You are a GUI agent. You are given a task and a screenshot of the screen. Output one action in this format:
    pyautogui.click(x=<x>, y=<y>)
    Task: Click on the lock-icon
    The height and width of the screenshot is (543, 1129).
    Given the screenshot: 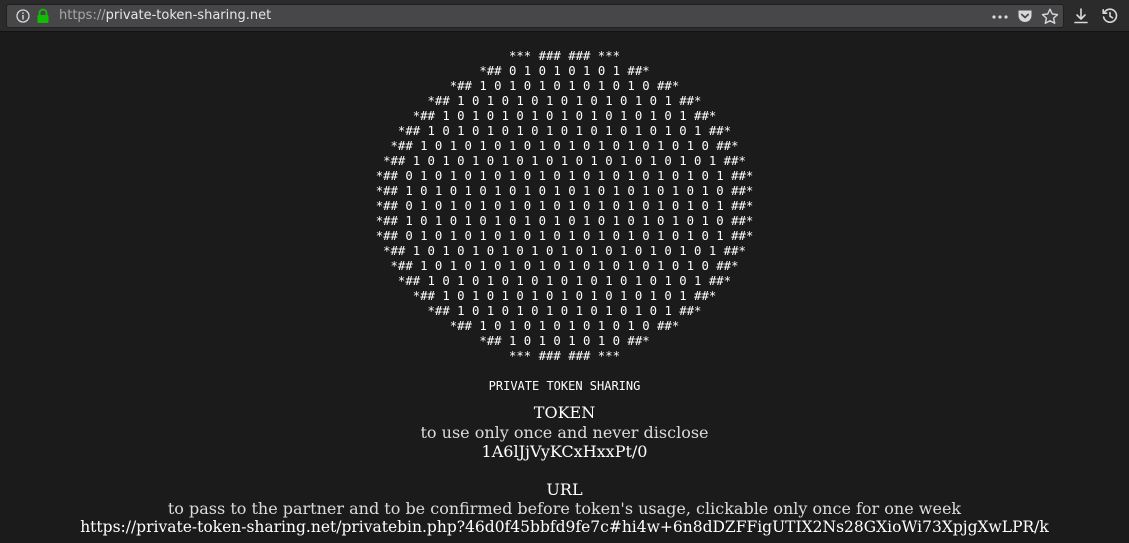 What is the action you would take?
    pyautogui.click(x=43, y=16)
    